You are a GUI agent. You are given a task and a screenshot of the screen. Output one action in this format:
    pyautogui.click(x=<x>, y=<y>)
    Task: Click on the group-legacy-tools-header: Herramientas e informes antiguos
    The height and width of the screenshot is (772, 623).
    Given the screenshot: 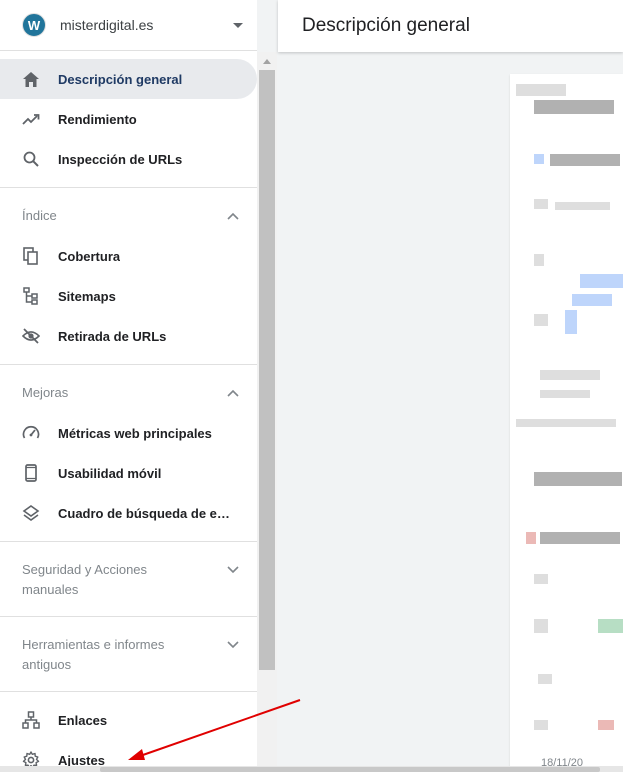 What is the action you would take?
    pyautogui.click(x=128, y=654)
    